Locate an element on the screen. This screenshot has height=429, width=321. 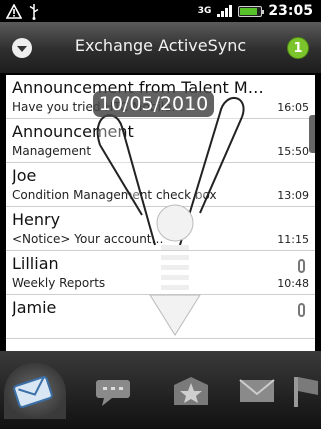
envelope-inbox-icon is located at coordinates (33, 392).